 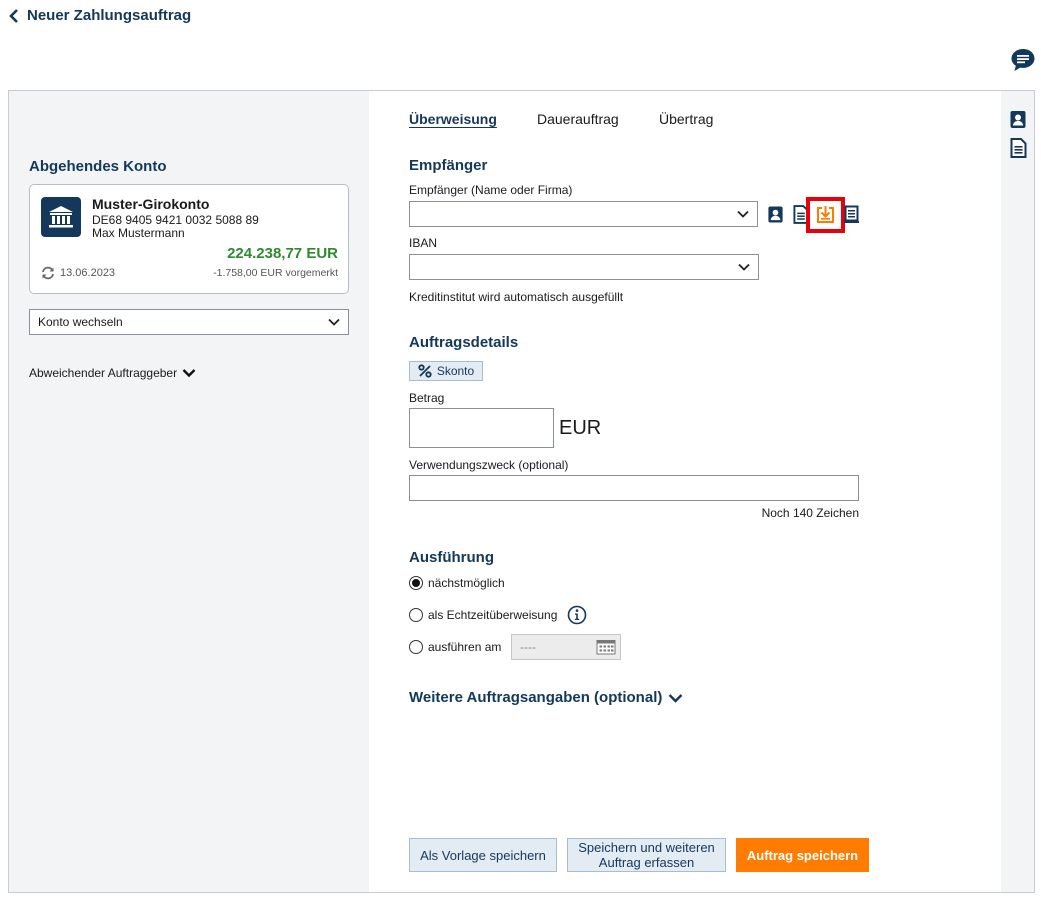 I want to click on amount-label: Betrag, so click(x=427, y=398).